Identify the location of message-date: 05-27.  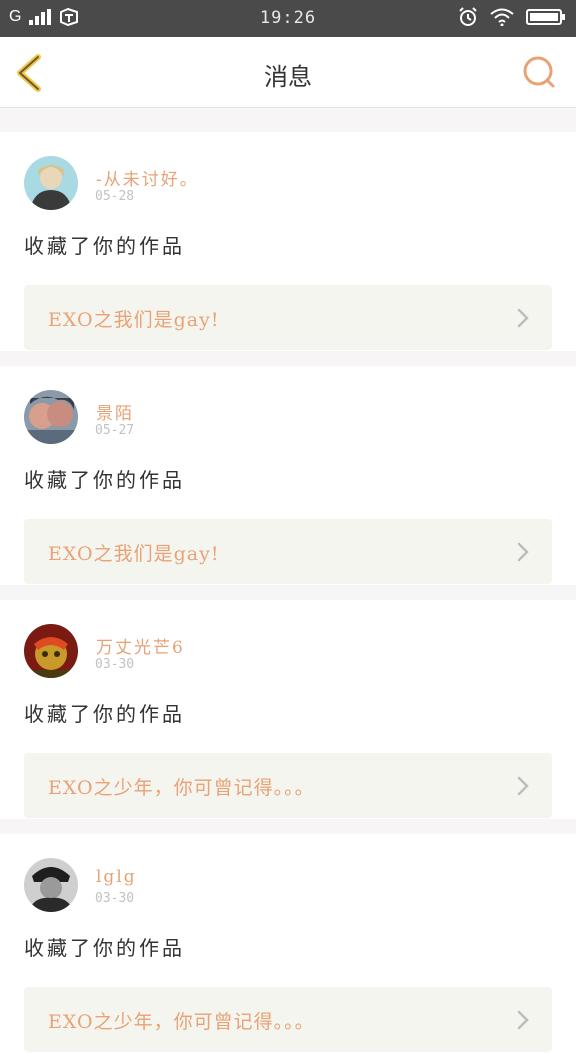
(115, 430).